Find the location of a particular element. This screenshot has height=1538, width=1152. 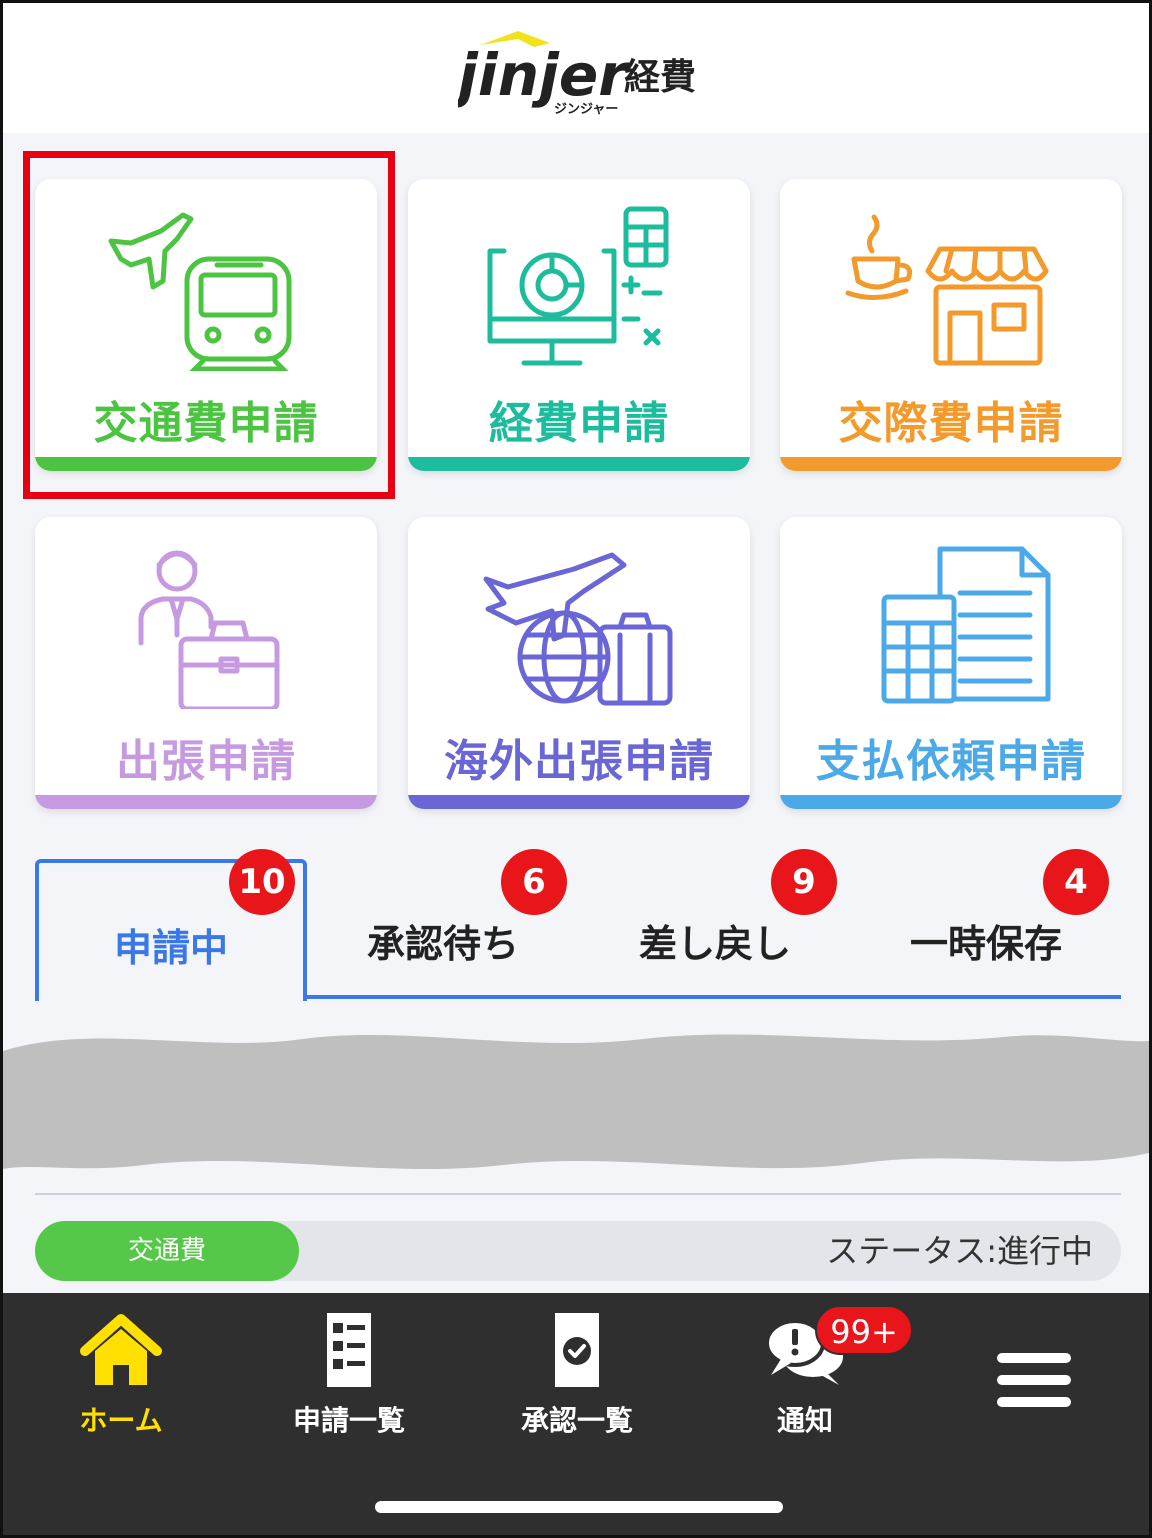

nav-label: 通知 is located at coordinates (804, 1420).